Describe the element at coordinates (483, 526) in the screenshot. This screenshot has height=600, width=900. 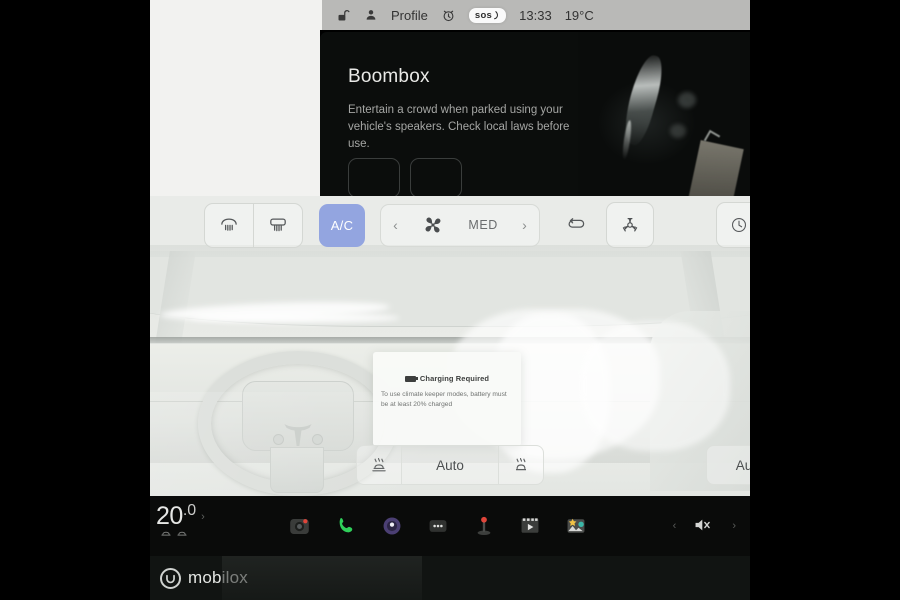
I see `arcade-joystick-icon` at that location.